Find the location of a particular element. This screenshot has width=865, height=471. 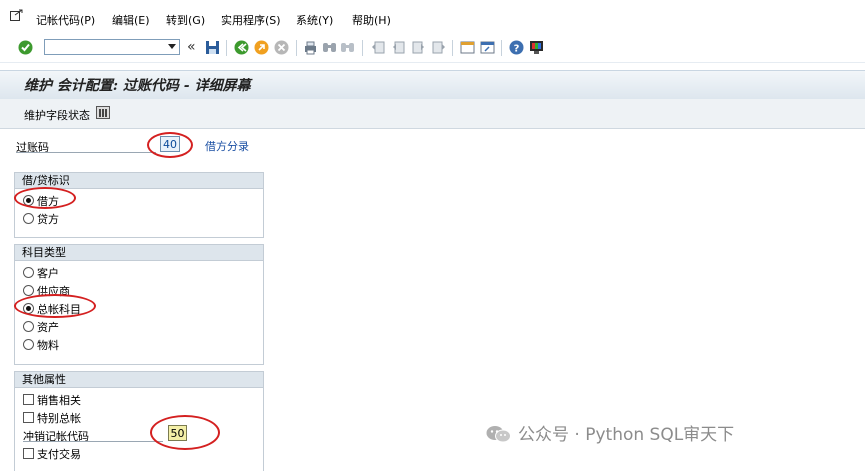

watermark-text: 公众号 · Python SQL审天下 is located at coordinates (626, 435).